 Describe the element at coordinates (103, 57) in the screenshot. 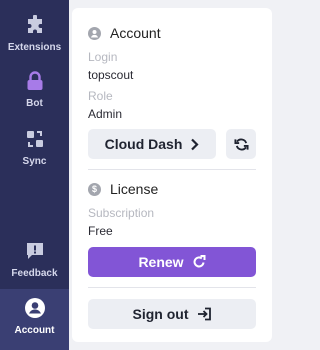

I see `login-label: Login` at that location.